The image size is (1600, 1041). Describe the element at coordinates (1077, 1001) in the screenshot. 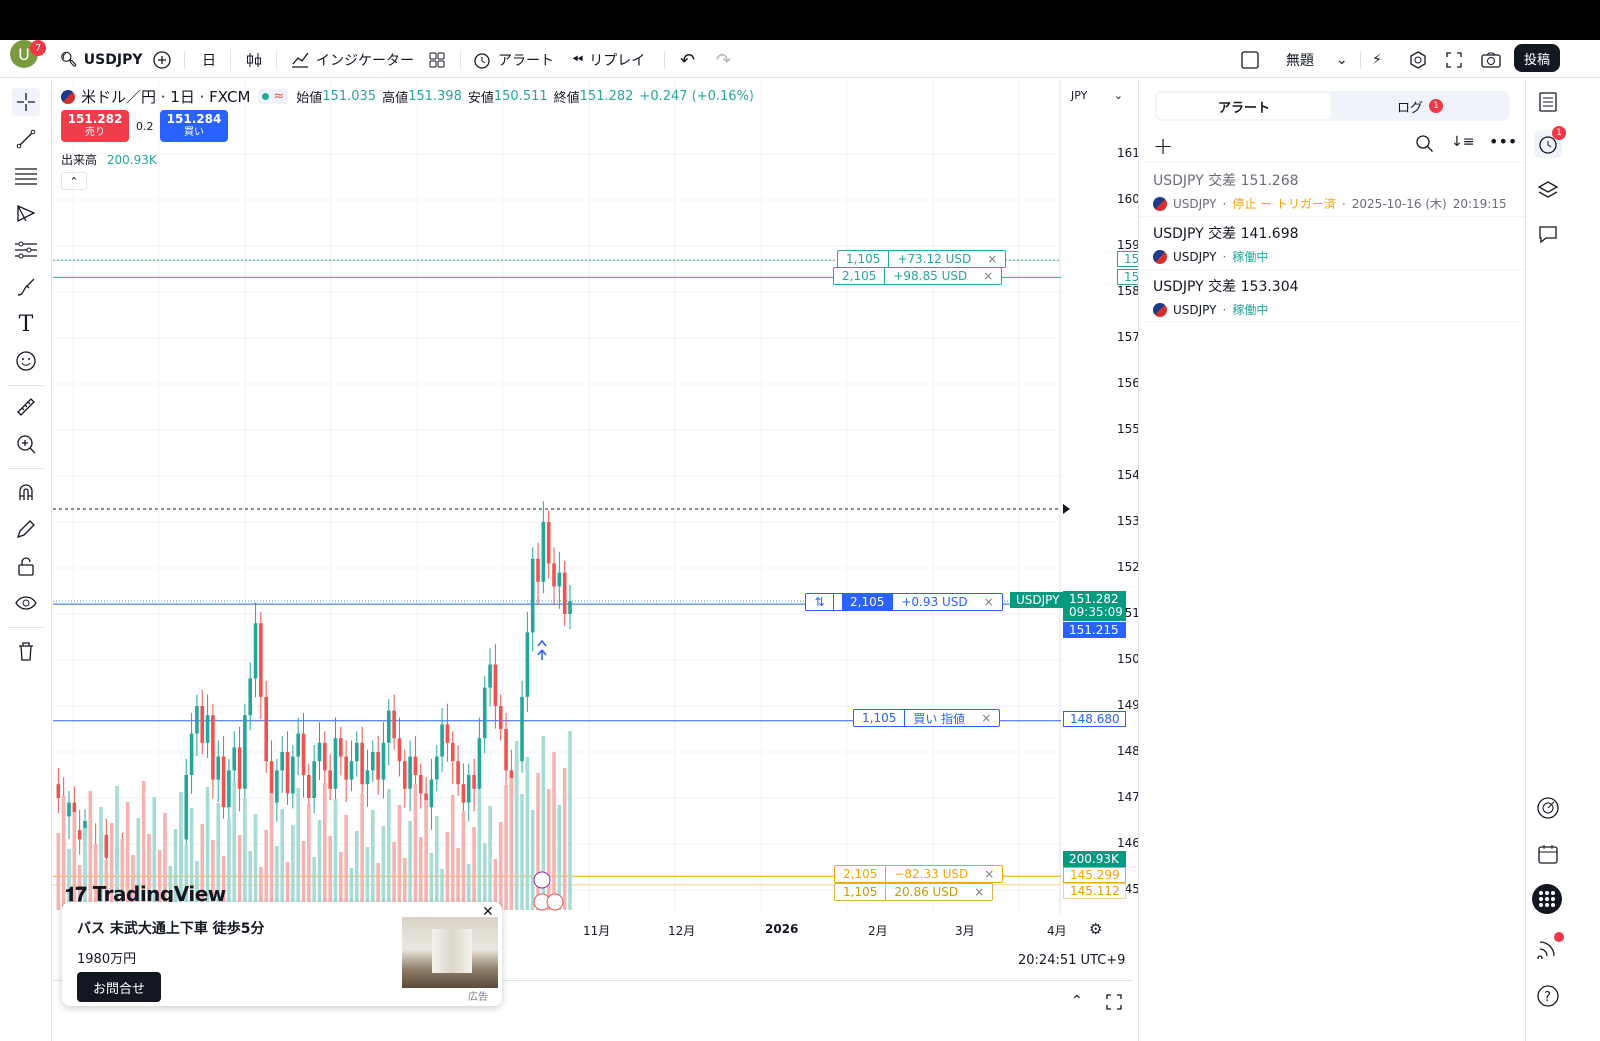

I see `expand-panel-button: ⌃` at that location.